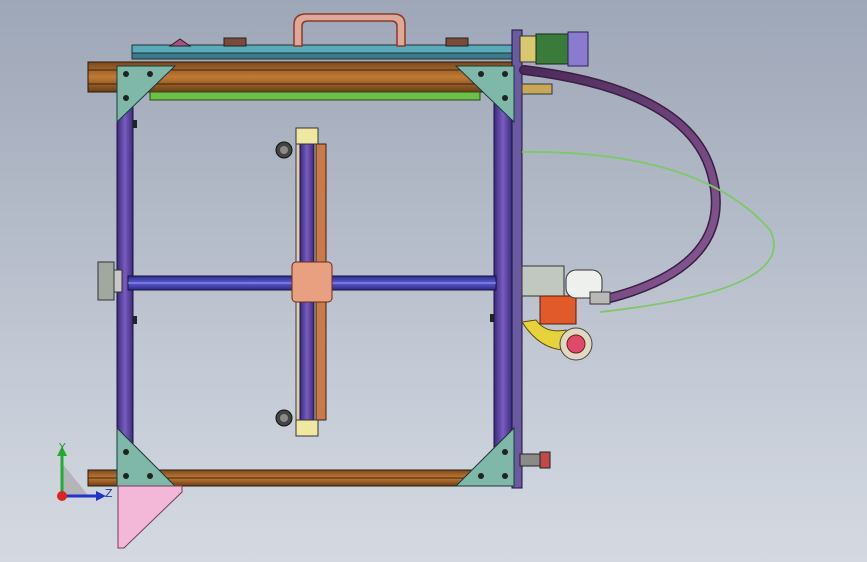  What do you see at coordinates (109, 493) in the screenshot?
I see `z-axis-label: Z` at bounding box center [109, 493].